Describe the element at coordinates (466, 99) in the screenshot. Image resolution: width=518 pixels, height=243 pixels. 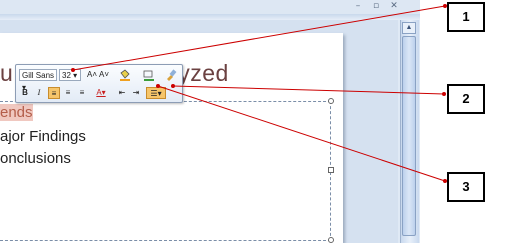
I see `callout-2: 2` at that location.